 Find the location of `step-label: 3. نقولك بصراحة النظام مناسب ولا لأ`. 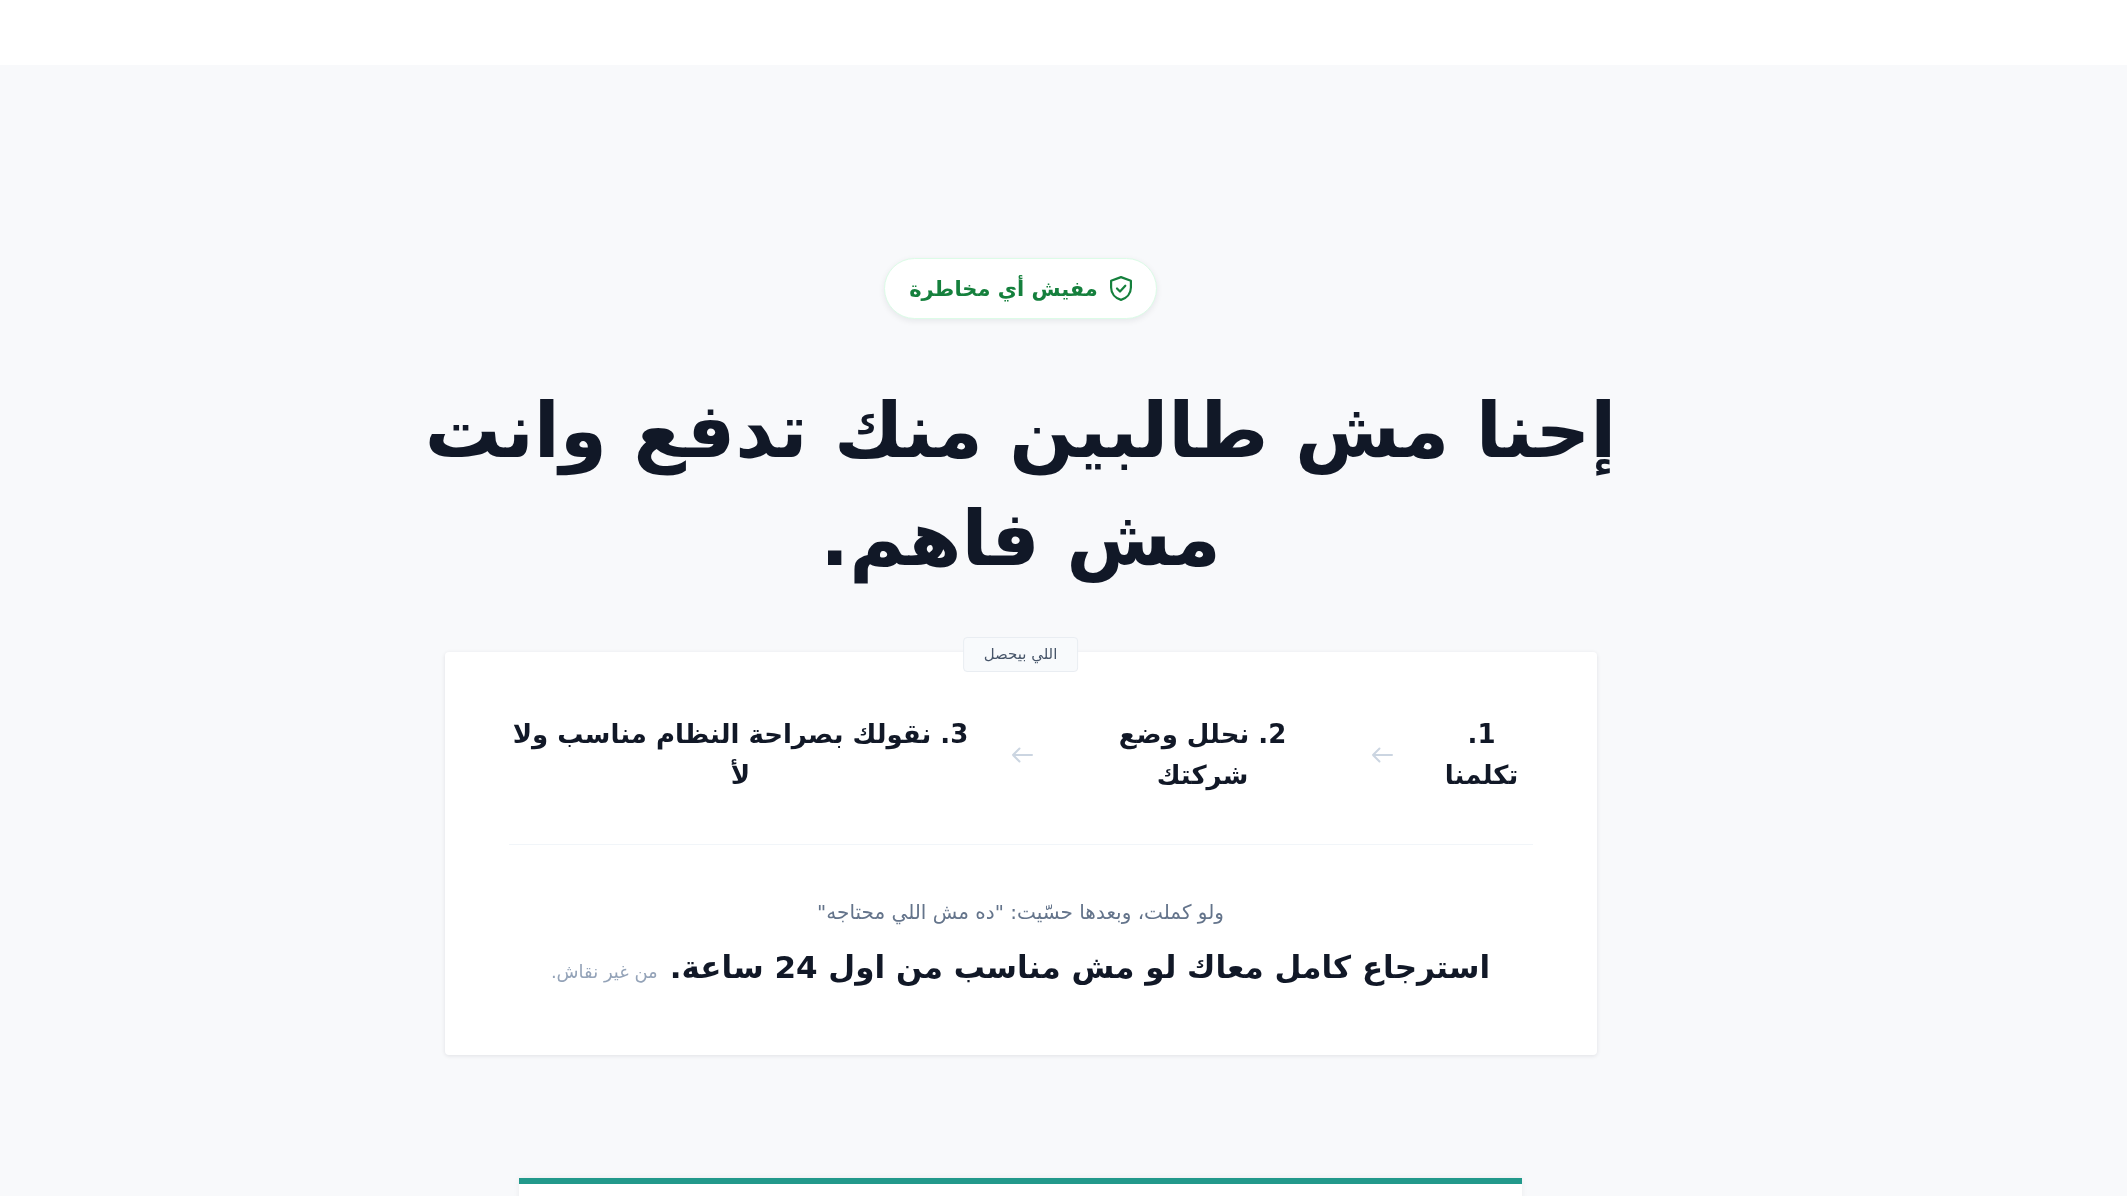

step-label: 3. نقولك بصراحة النظام مناسب ولا لأ is located at coordinates (740, 755).